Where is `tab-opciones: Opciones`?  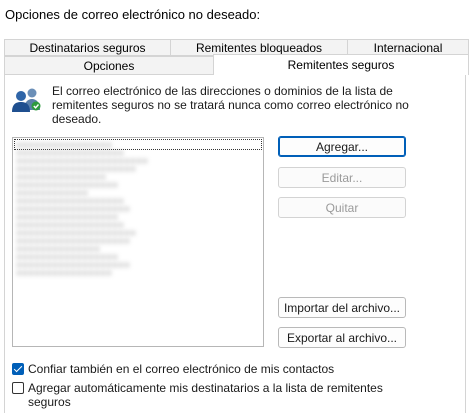
tab-opciones: Opciones is located at coordinates (109, 65).